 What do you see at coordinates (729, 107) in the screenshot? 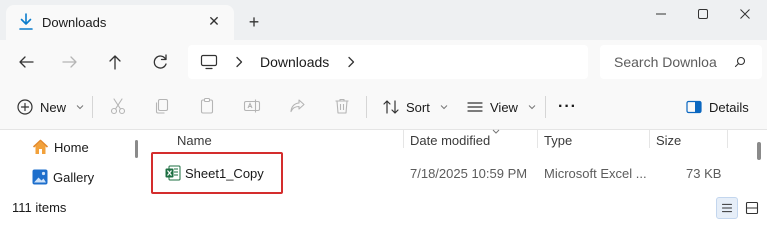
I see `details-pane-label: Details` at bounding box center [729, 107].